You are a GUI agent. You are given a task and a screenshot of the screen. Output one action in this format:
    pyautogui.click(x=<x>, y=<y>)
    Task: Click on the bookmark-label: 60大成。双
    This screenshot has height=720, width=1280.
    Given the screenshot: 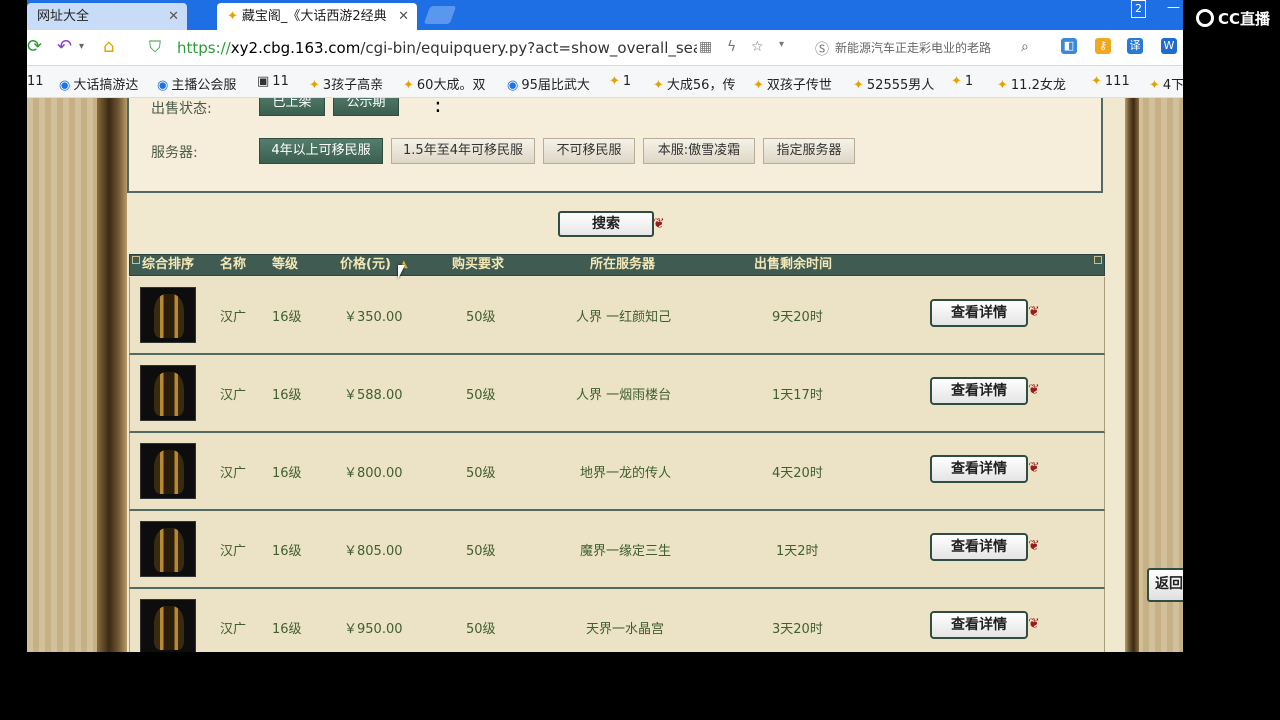 What is the action you would take?
    pyautogui.click(x=451, y=85)
    